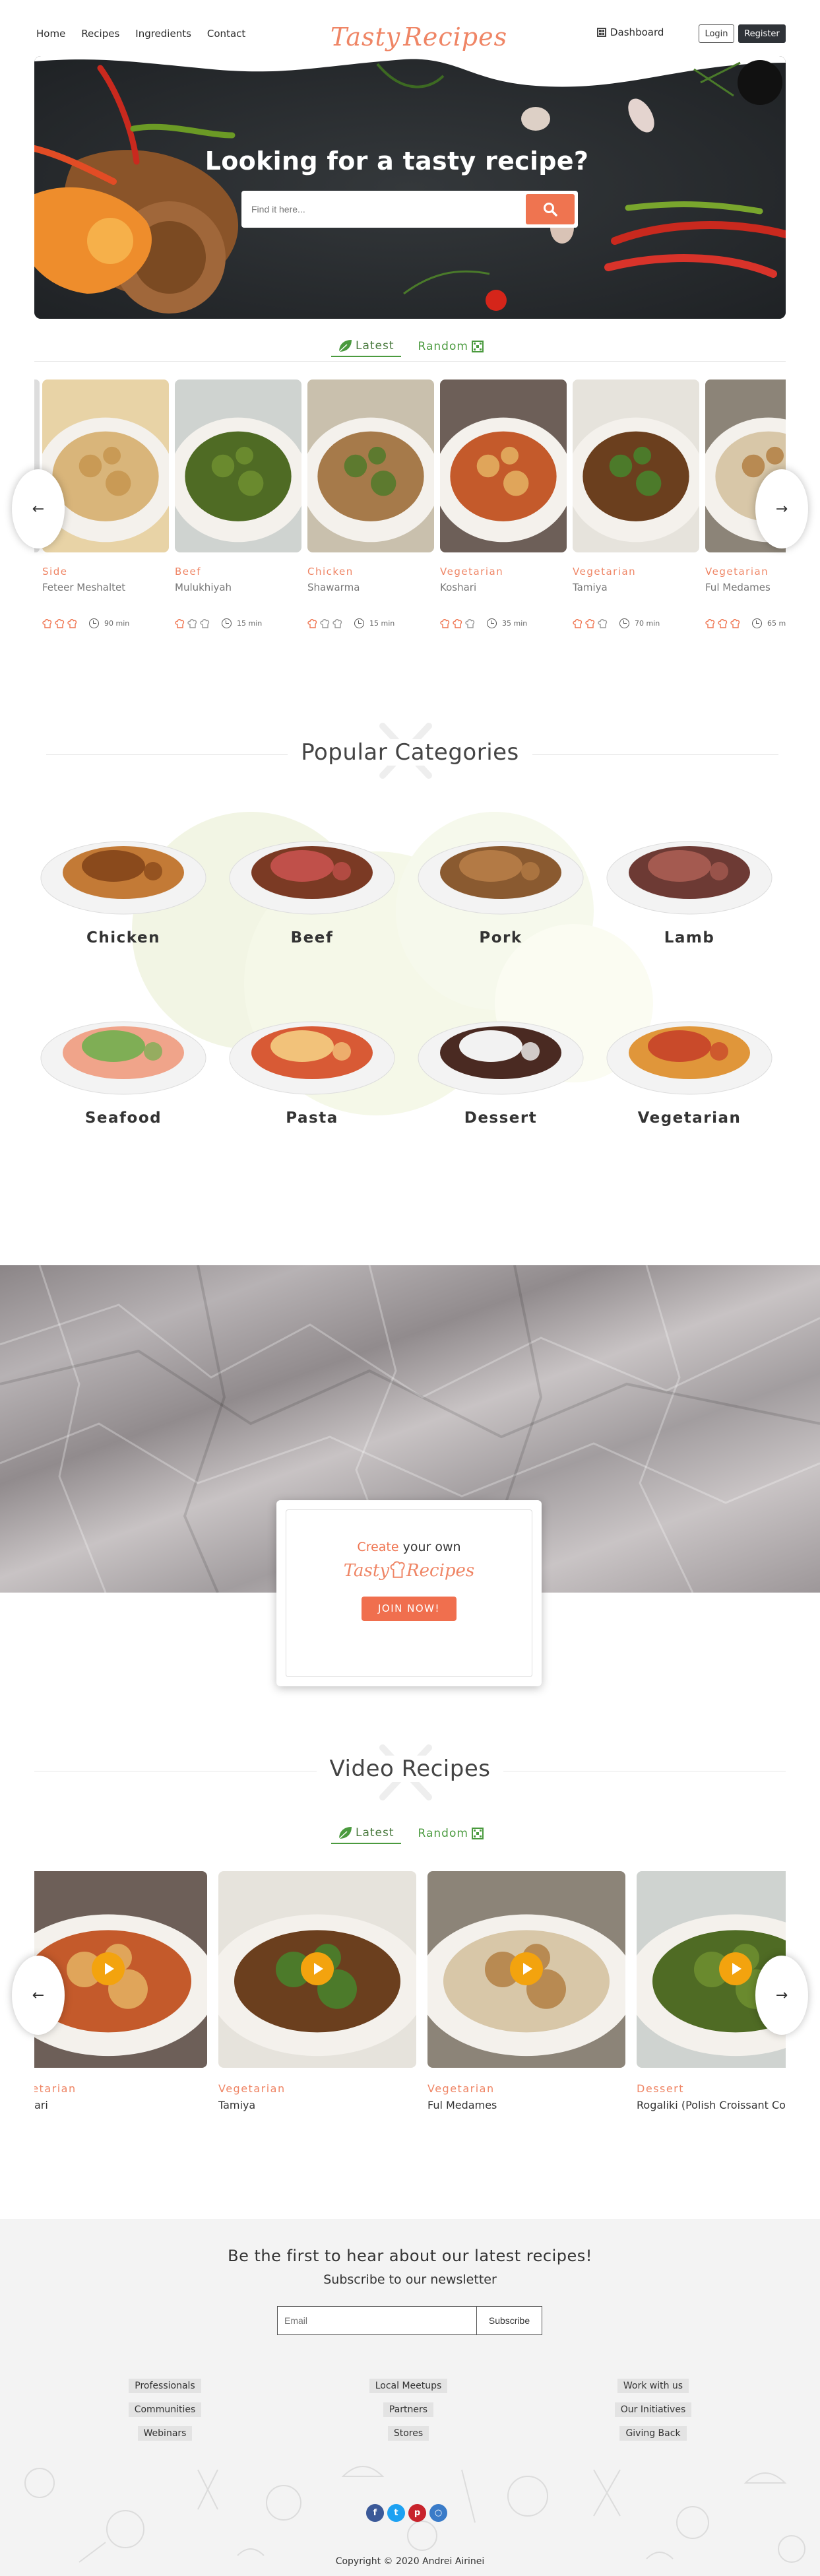  What do you see at coordinates (636, 504) in the screenshot?
I see `recipe-card: Vegetarian Tamiya 70 min` at bounding box center [636, 504].